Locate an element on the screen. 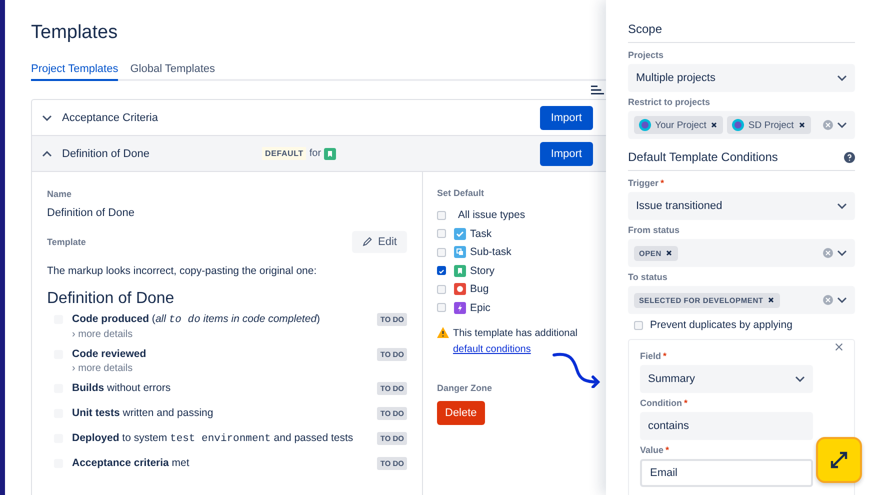 The image size is (870, 495). field-label: Value is located at coordinates (652, 450).